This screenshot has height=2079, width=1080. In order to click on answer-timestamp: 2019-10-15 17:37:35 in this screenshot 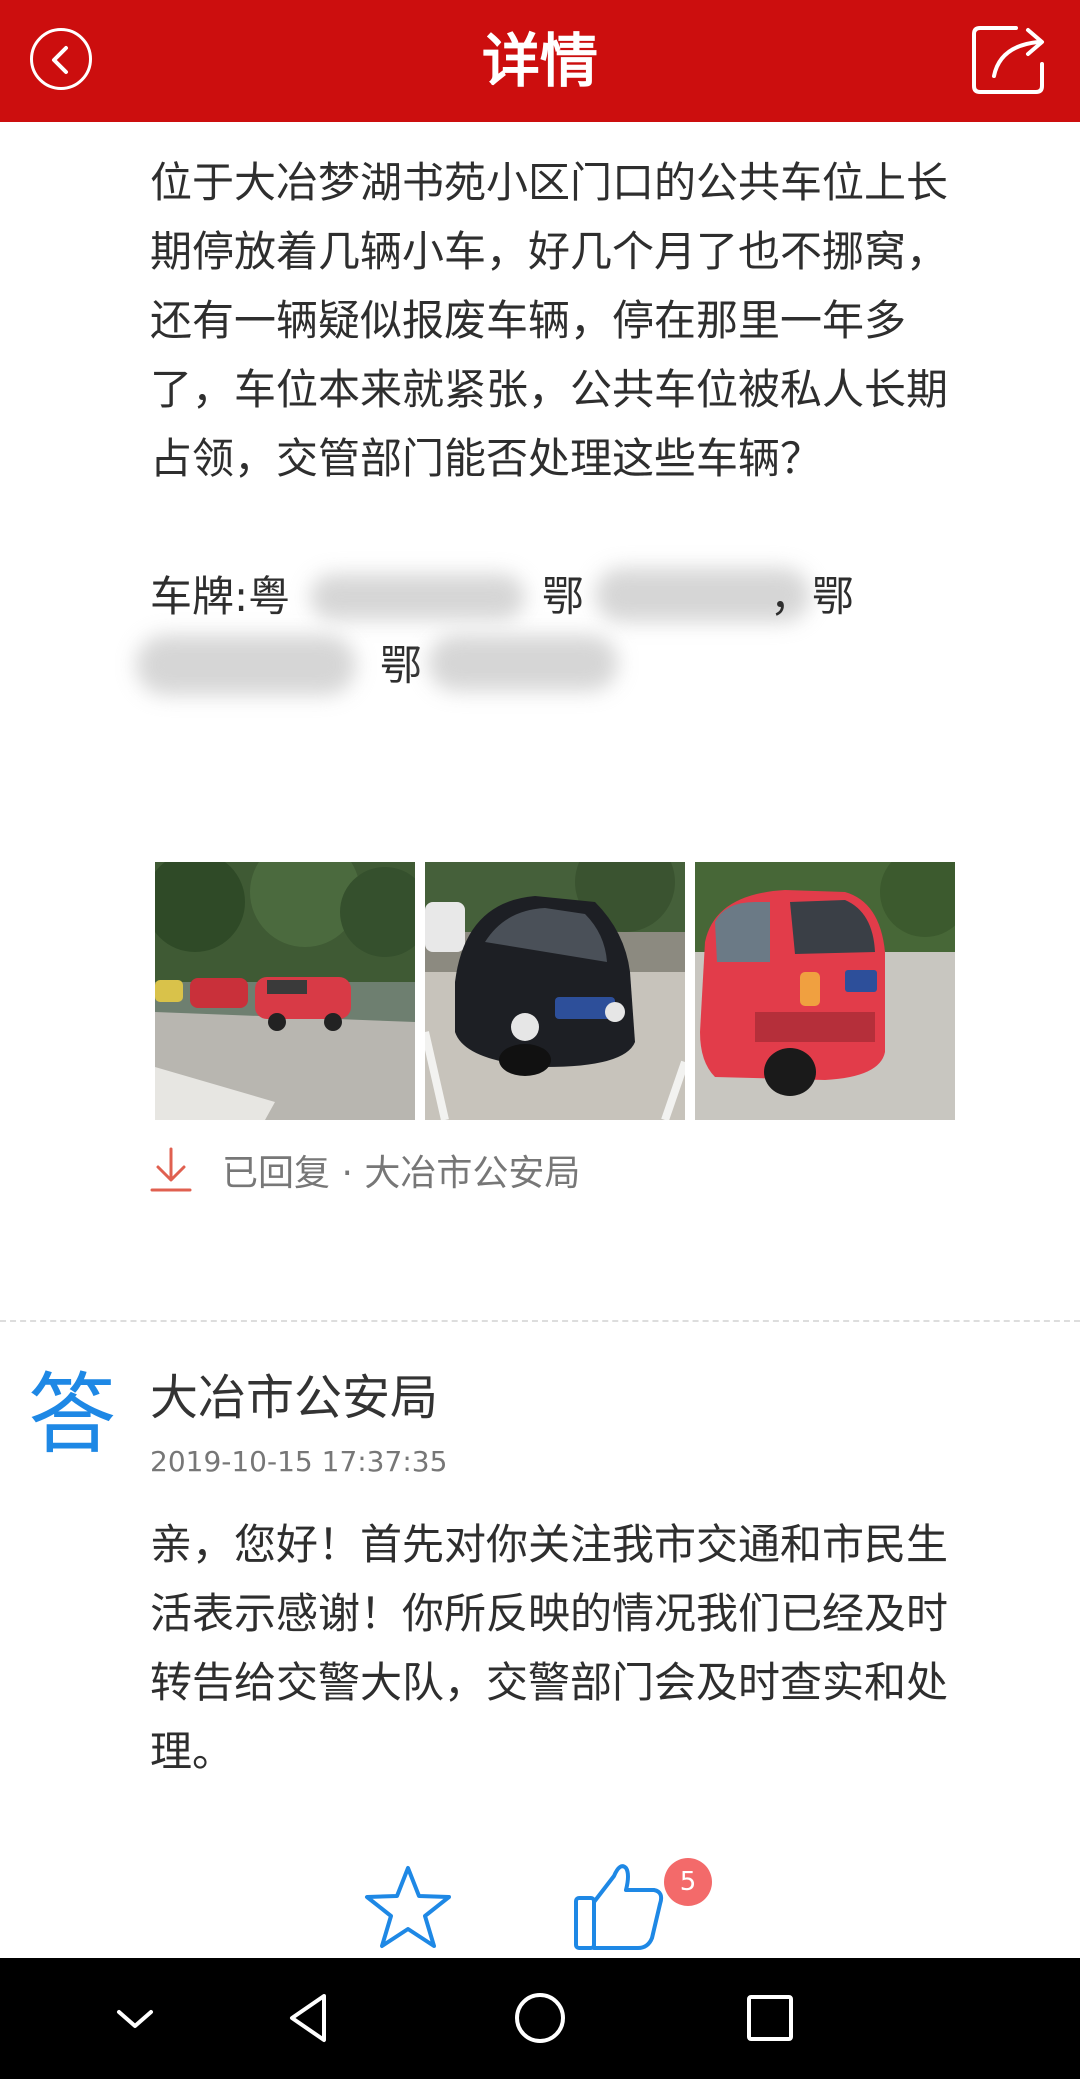, I will do `click(299, 1461)`.